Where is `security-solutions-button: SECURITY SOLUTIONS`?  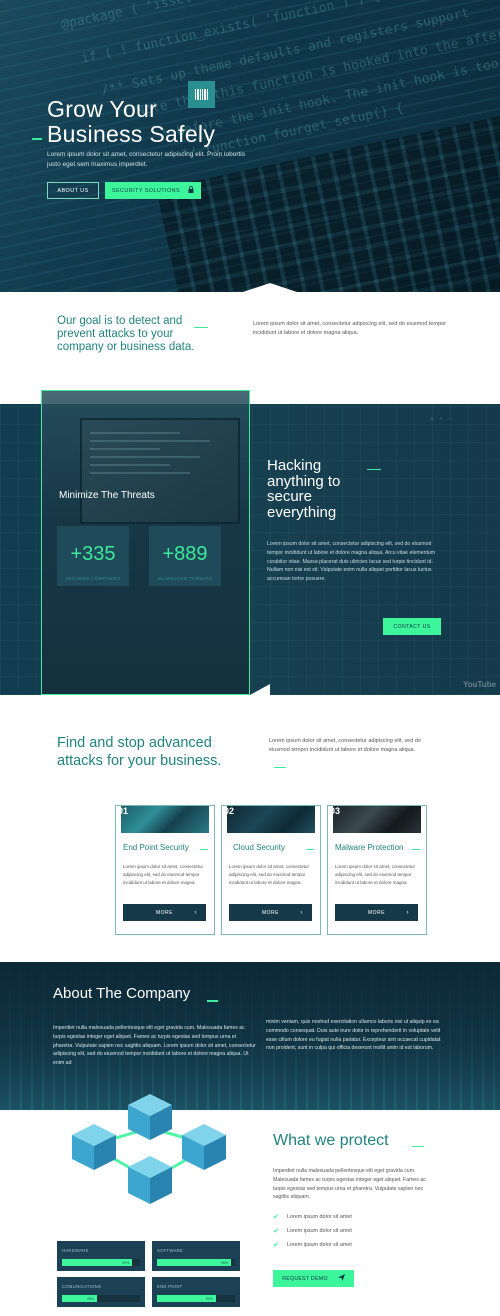
security-solutions-button: SECURITY SOLUTIONS is located at coordinates (153, 190).